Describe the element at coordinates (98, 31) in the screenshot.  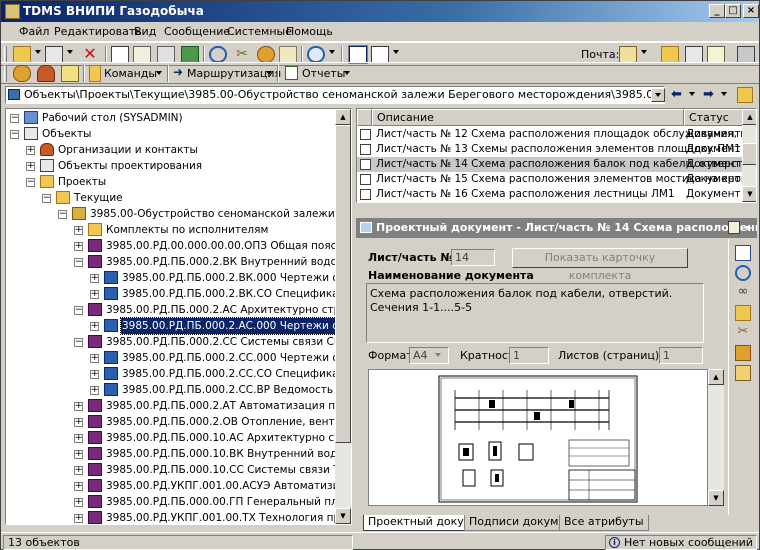
I see `menu-edit: Редактировать` at that location.